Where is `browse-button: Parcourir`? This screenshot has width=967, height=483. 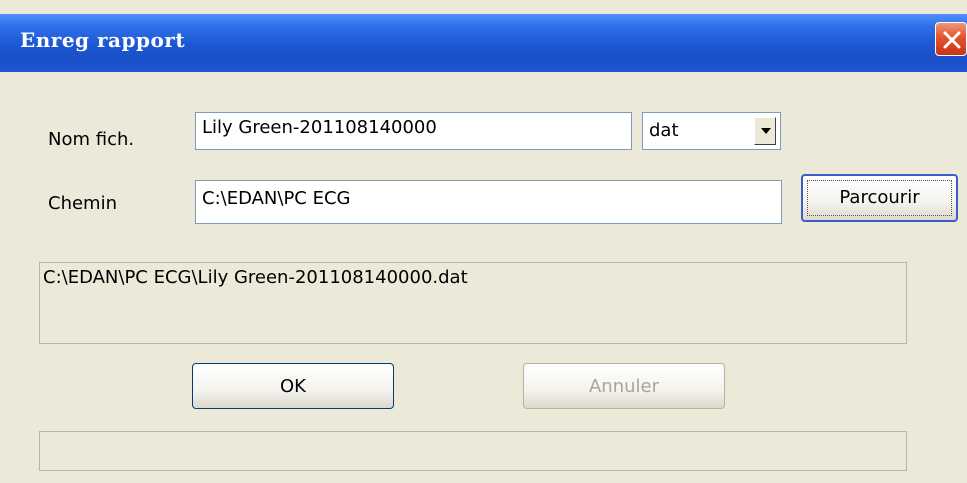
browse-button: Parcourir is located at coordinates (879, 198).